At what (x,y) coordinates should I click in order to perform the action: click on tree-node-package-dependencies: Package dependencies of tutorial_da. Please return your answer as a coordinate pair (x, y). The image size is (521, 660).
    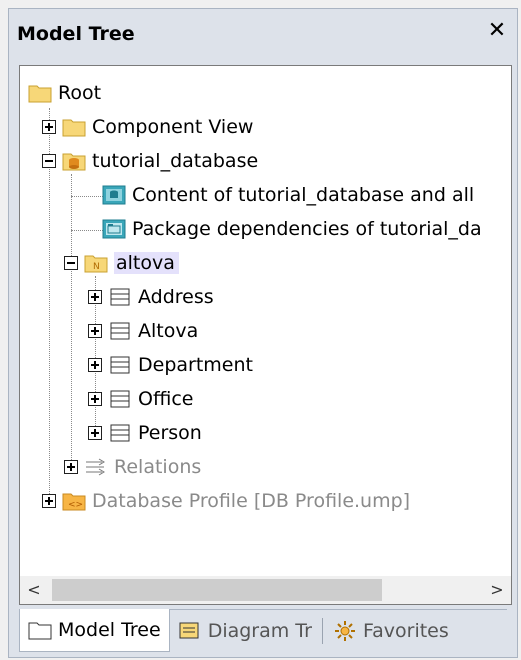
    Looking at the image, I should click on (292, 229).